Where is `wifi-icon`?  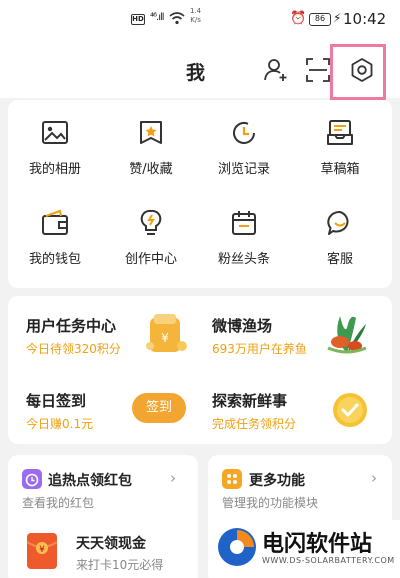
wifi-icon is located at coordinates (177, 20).